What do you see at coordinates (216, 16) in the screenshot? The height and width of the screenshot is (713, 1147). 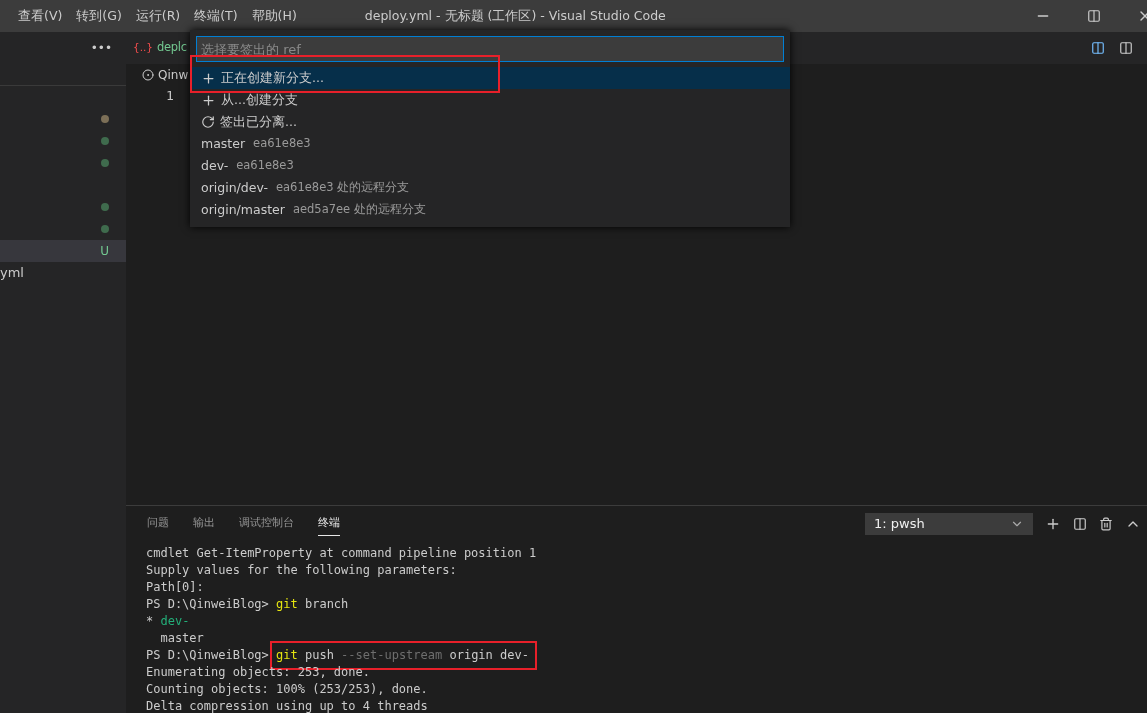 I see `menu-item: 终端(T)` at bounding box center [216, 16].